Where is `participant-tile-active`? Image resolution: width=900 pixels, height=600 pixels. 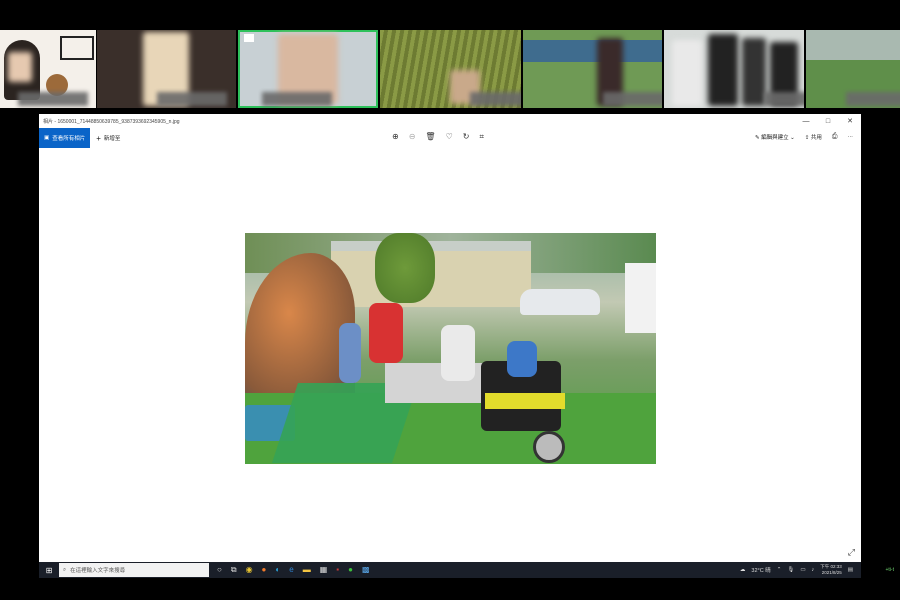
participant-tile-active is located at coordinates (308, 69).